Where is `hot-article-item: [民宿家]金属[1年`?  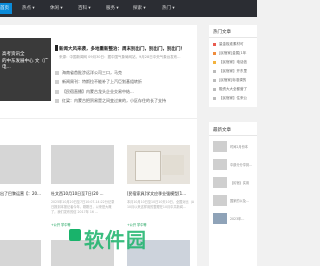
hot-article-item: [民宿家]金属[1年 is located at coordinates (229, 53).